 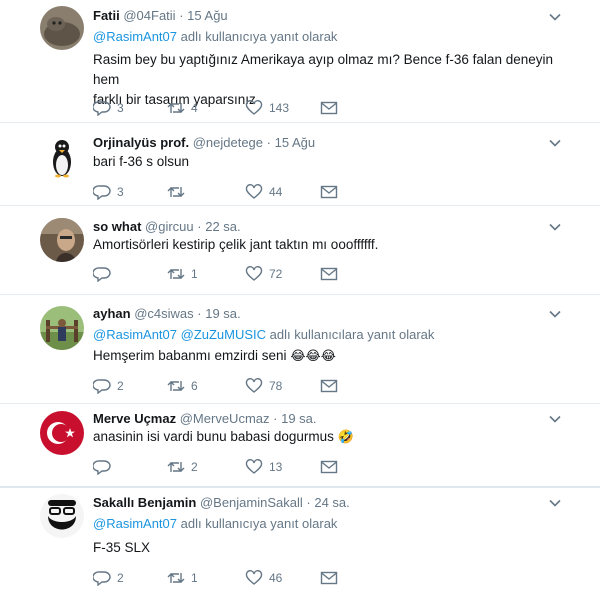 What do you see at coordinates (144, 502) in the screenshot?
I see `display-name: Sakallı Benjamin` at bounding box center [144, 502].